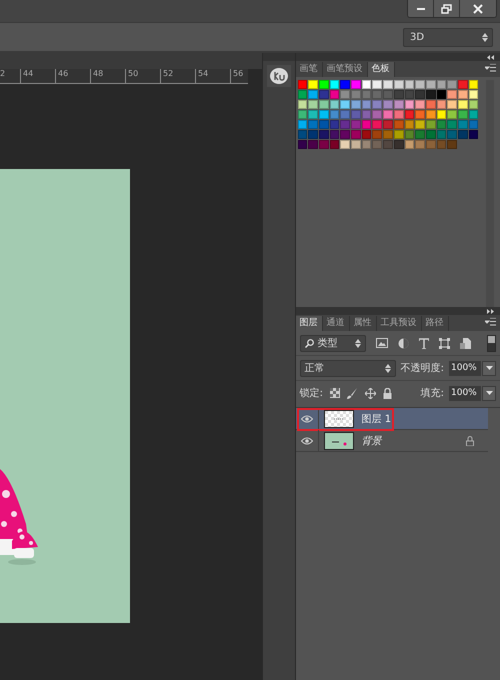 This screenshot has height=680, width=500. What do you see at coordinates (489, 368) in the screenshot?
I see `opacity-dropdown-button` at bounding box center [489, 368].